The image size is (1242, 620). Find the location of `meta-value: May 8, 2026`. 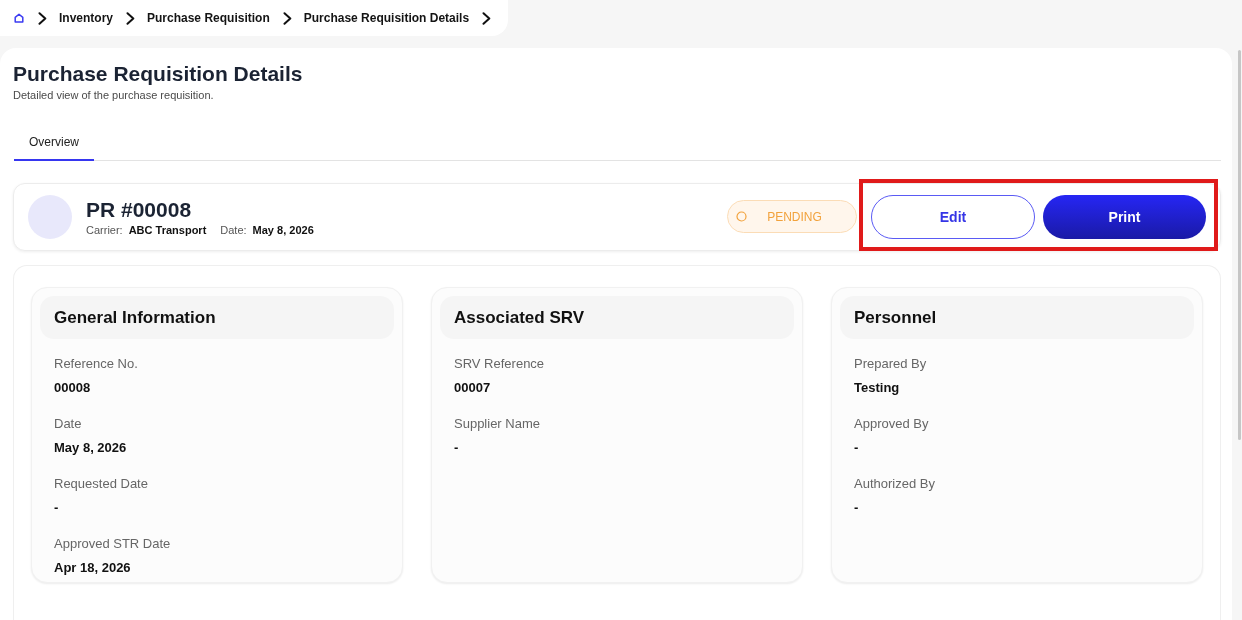

meta-value: May 8, 2026 is located at coordinates (283, 229).